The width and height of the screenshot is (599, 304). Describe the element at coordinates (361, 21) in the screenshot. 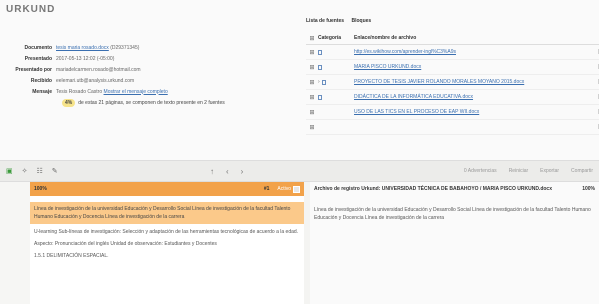

I see `blocks-tab: Bloques` at that location.